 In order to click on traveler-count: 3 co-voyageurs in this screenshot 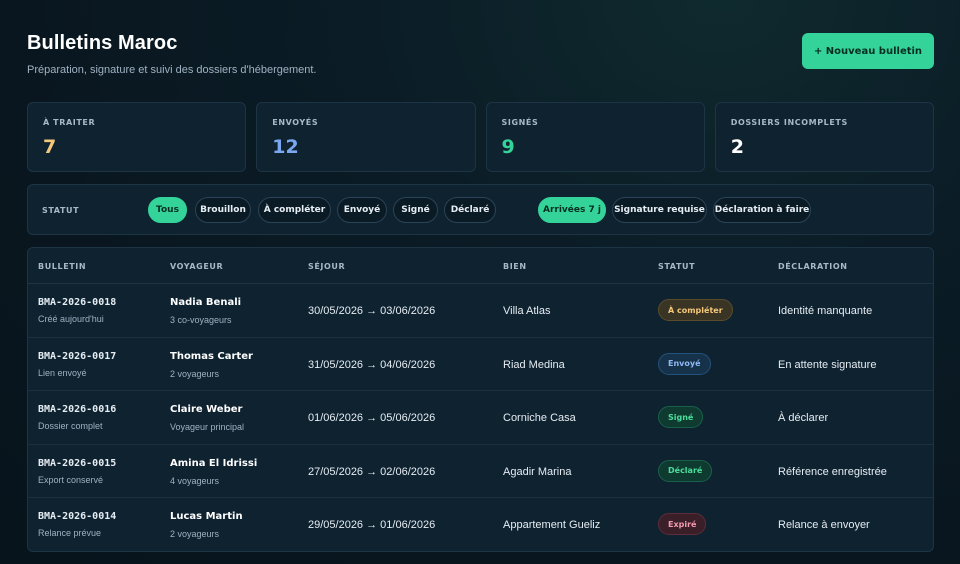, I will do `click(201, 320)`.